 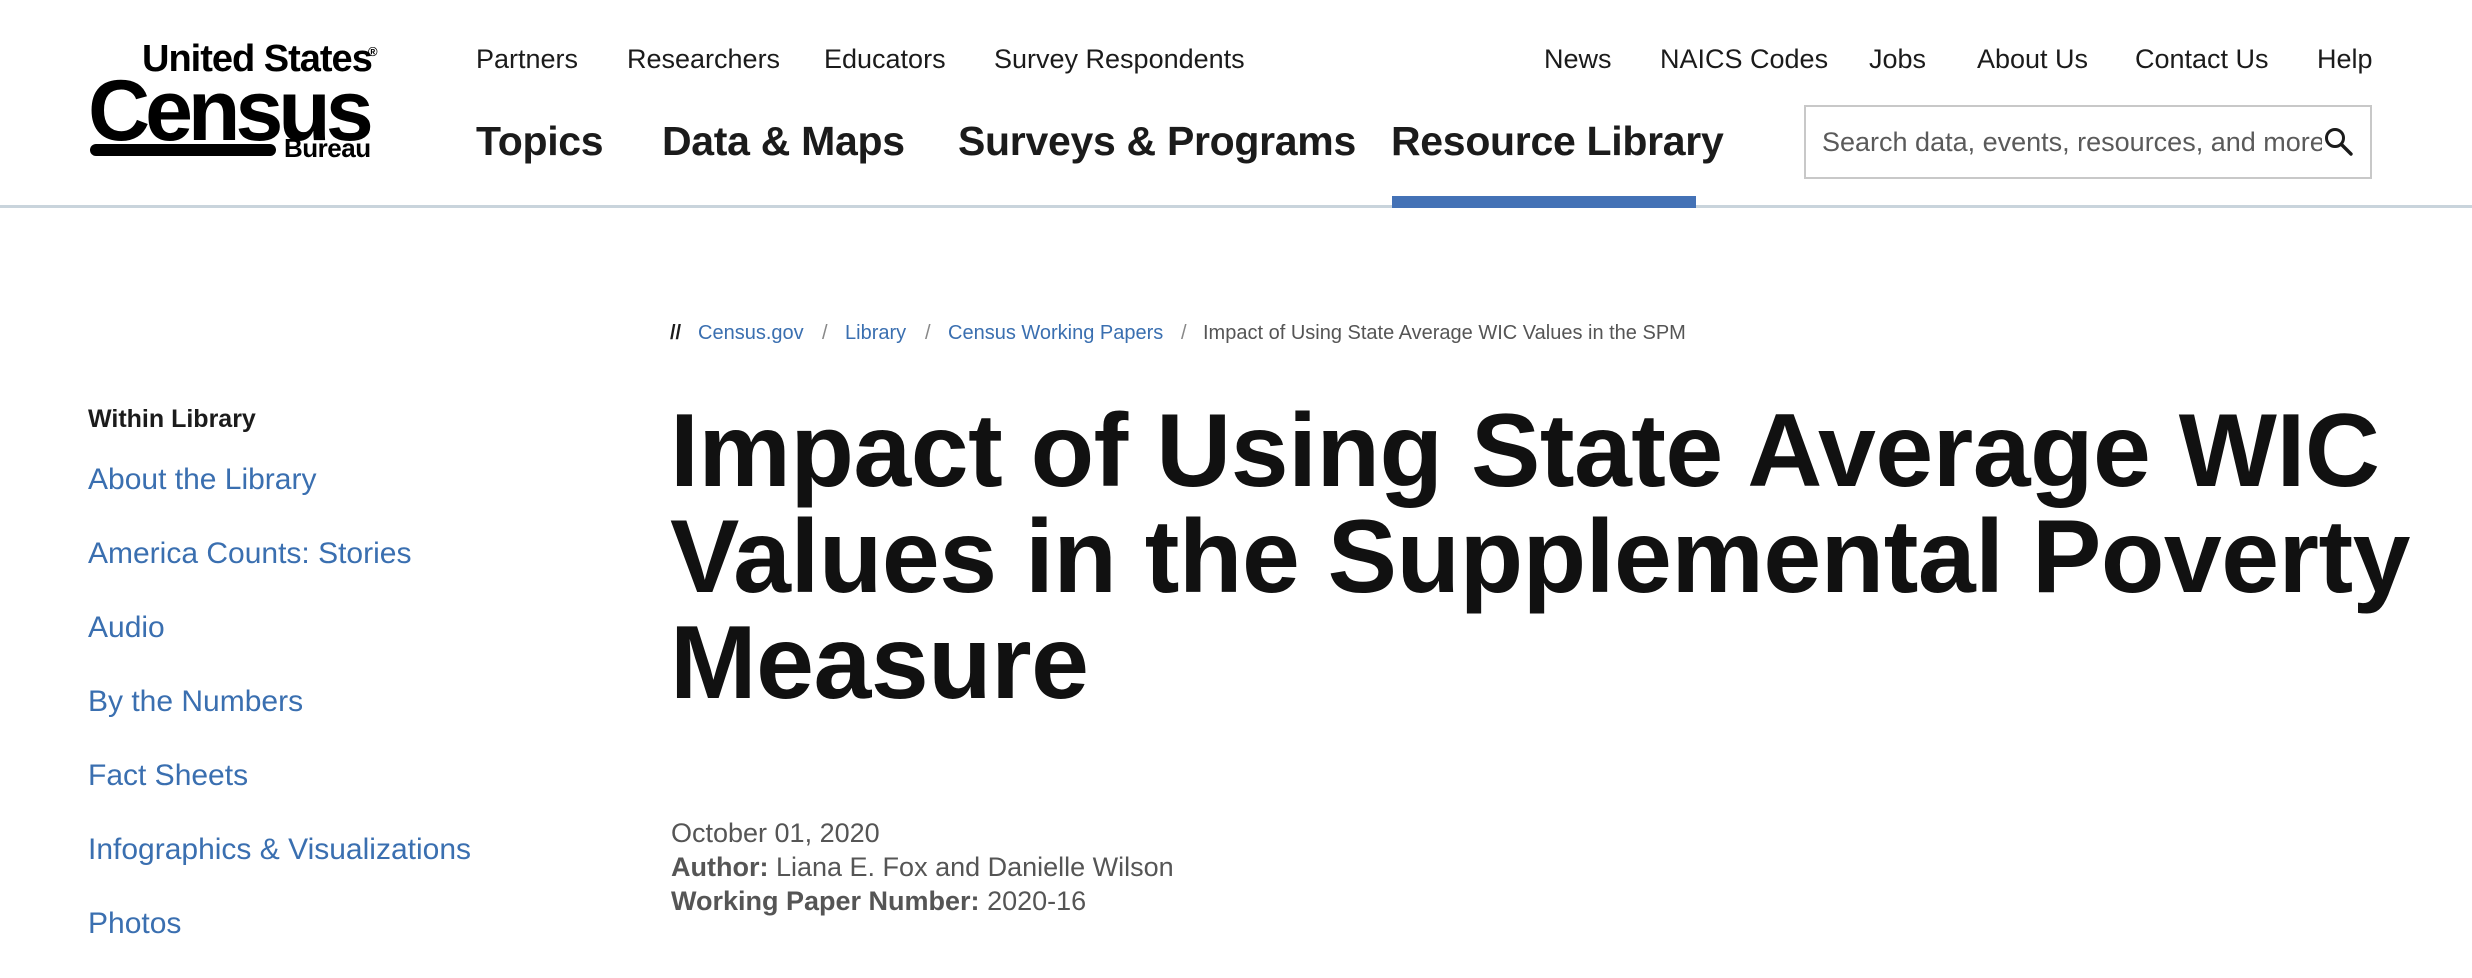 I want to click on working-paper-number-line: Working Paper Number: 2020-16, so click(x=878, y=901).